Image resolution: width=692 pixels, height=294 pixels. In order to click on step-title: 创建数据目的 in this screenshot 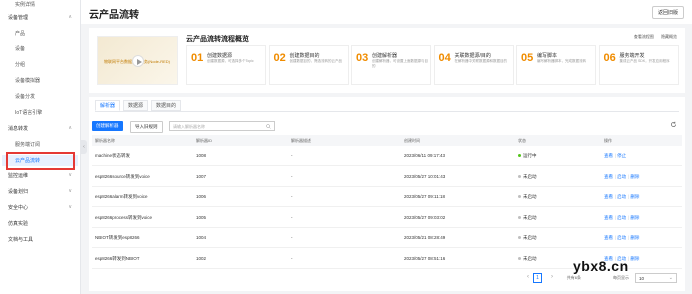, I will do `click(305, 55)`.